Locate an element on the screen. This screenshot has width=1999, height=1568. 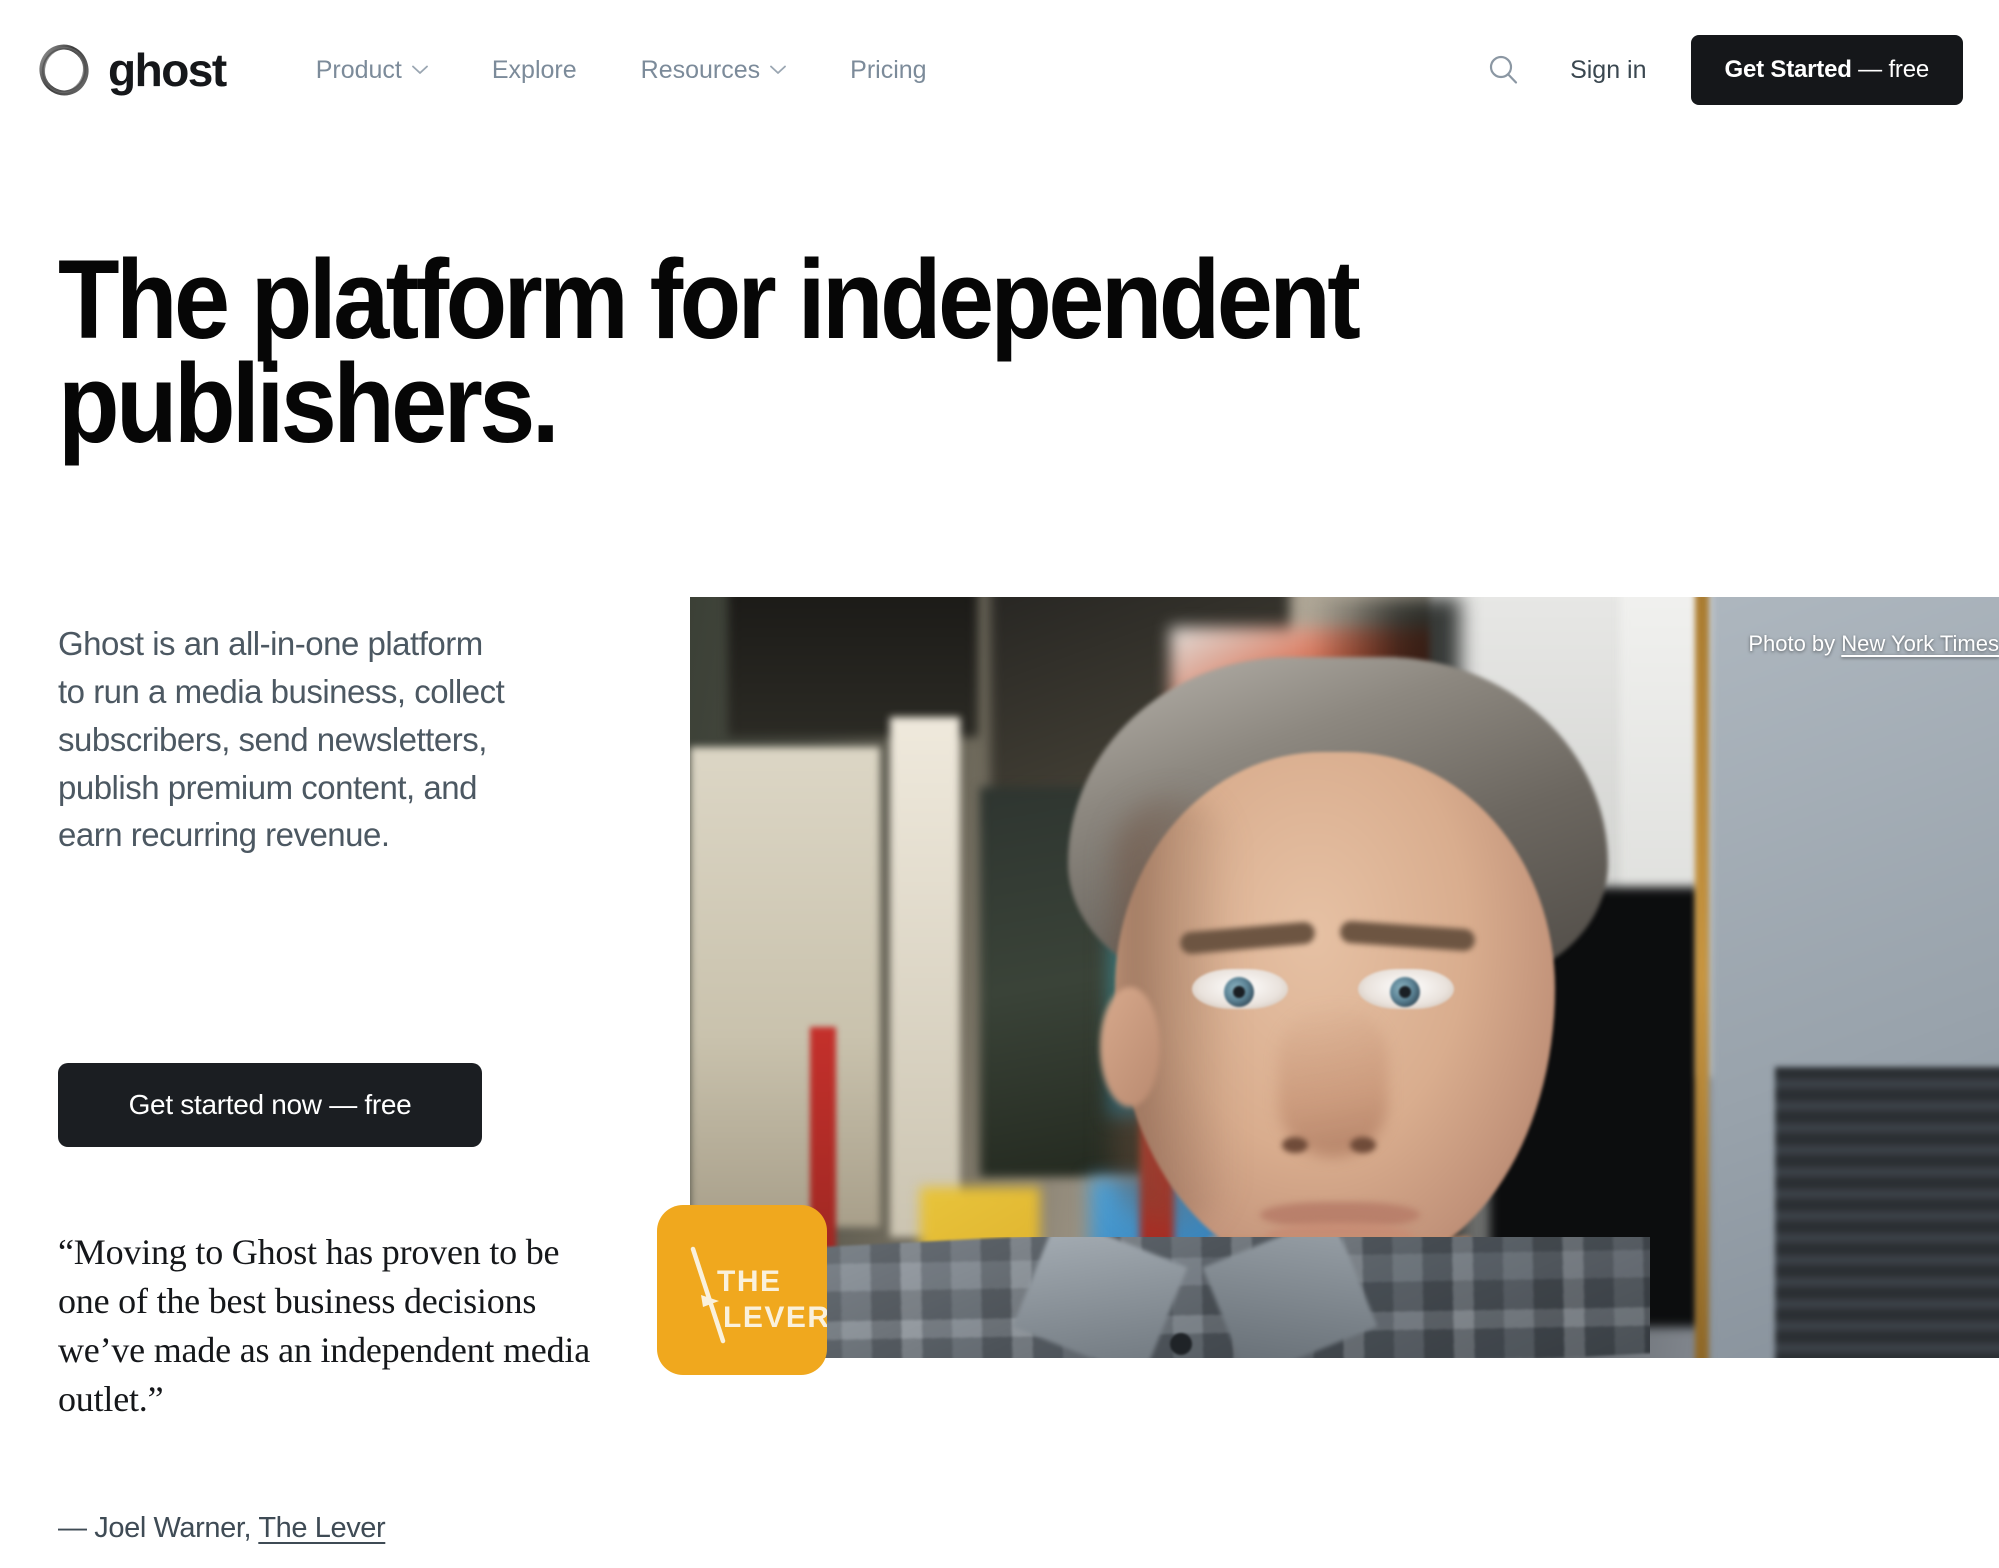
nav-item-label: Resources is located at coordinates (700, 69).